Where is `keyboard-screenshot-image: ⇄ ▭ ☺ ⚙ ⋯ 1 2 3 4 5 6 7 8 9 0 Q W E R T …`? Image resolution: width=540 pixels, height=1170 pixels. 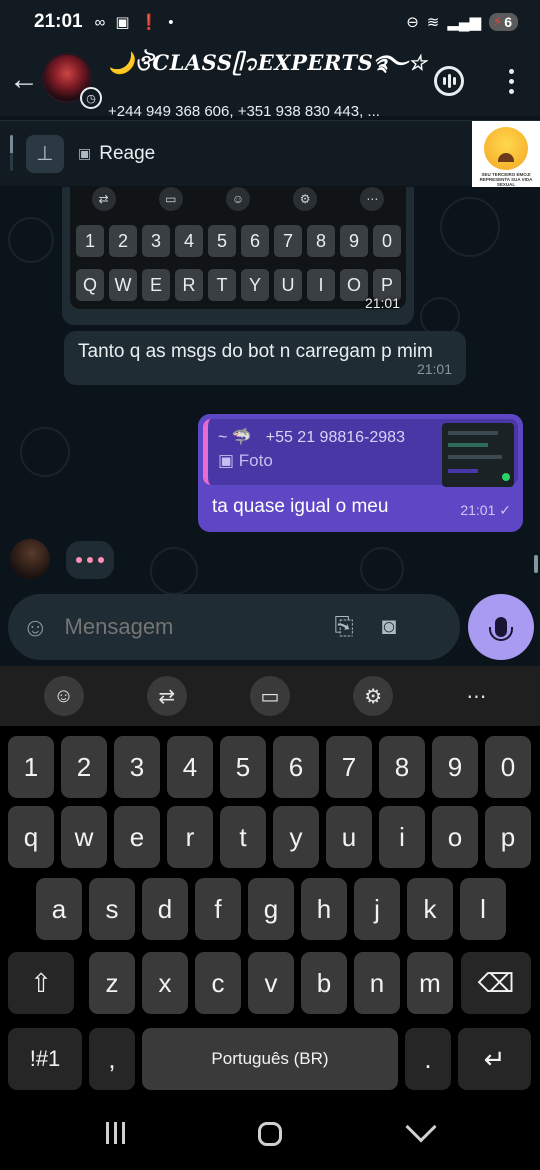
keyboard-screenshot-image: ⇄ ▭ ☺ ⚙ ⋯ 1 2 3 4 5 6 7 8 9 0 Q W E R T … is located at coordinates (238, 248).